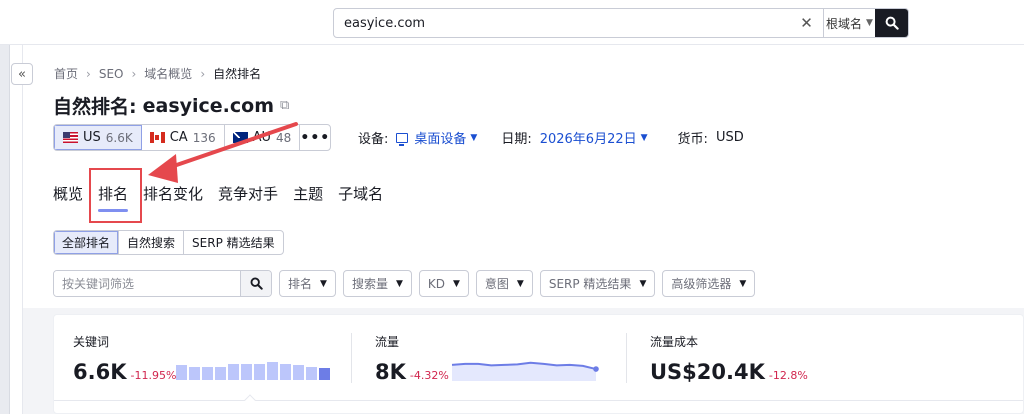 Image resolution: width=1024 pixels, height=414 pixels. Describe the element at coordinates (284, 105) in the screenshot. I see `external-link-icon: ⧉` at that location.